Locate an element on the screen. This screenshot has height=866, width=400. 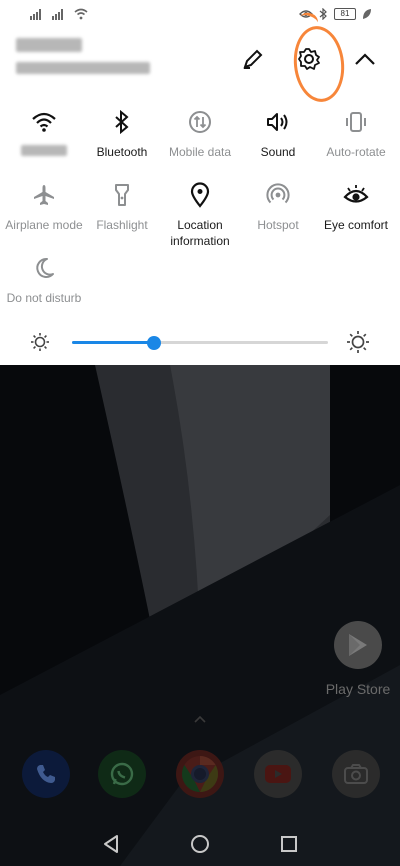
hotspot-icon is located at coordinates (278, 193).